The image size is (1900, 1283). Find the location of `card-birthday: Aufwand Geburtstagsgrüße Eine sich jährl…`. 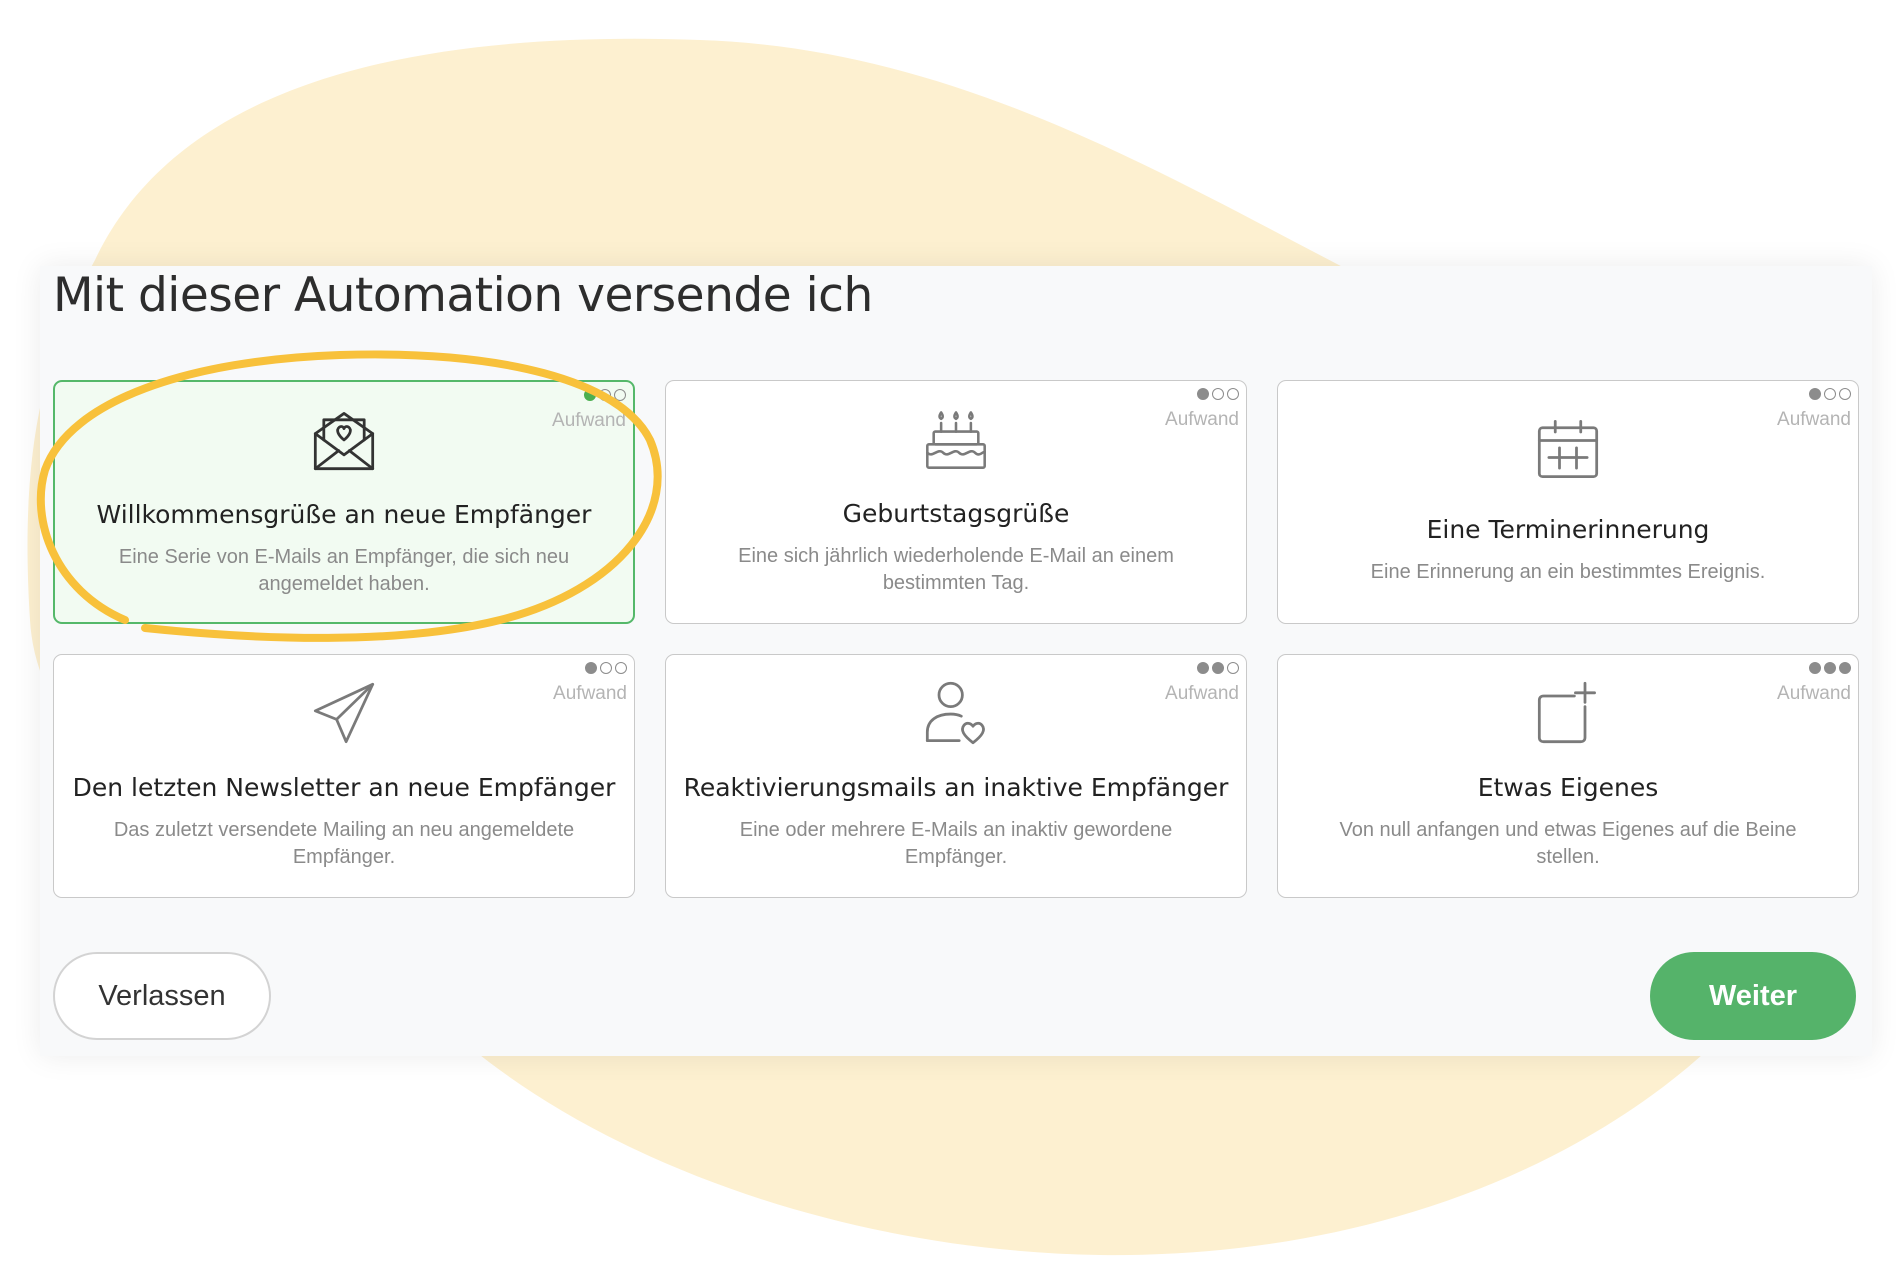

card-birthday: Aufwand Geburtstagsgrüße Eine sich jährl… is located at coordinates (956, 502).